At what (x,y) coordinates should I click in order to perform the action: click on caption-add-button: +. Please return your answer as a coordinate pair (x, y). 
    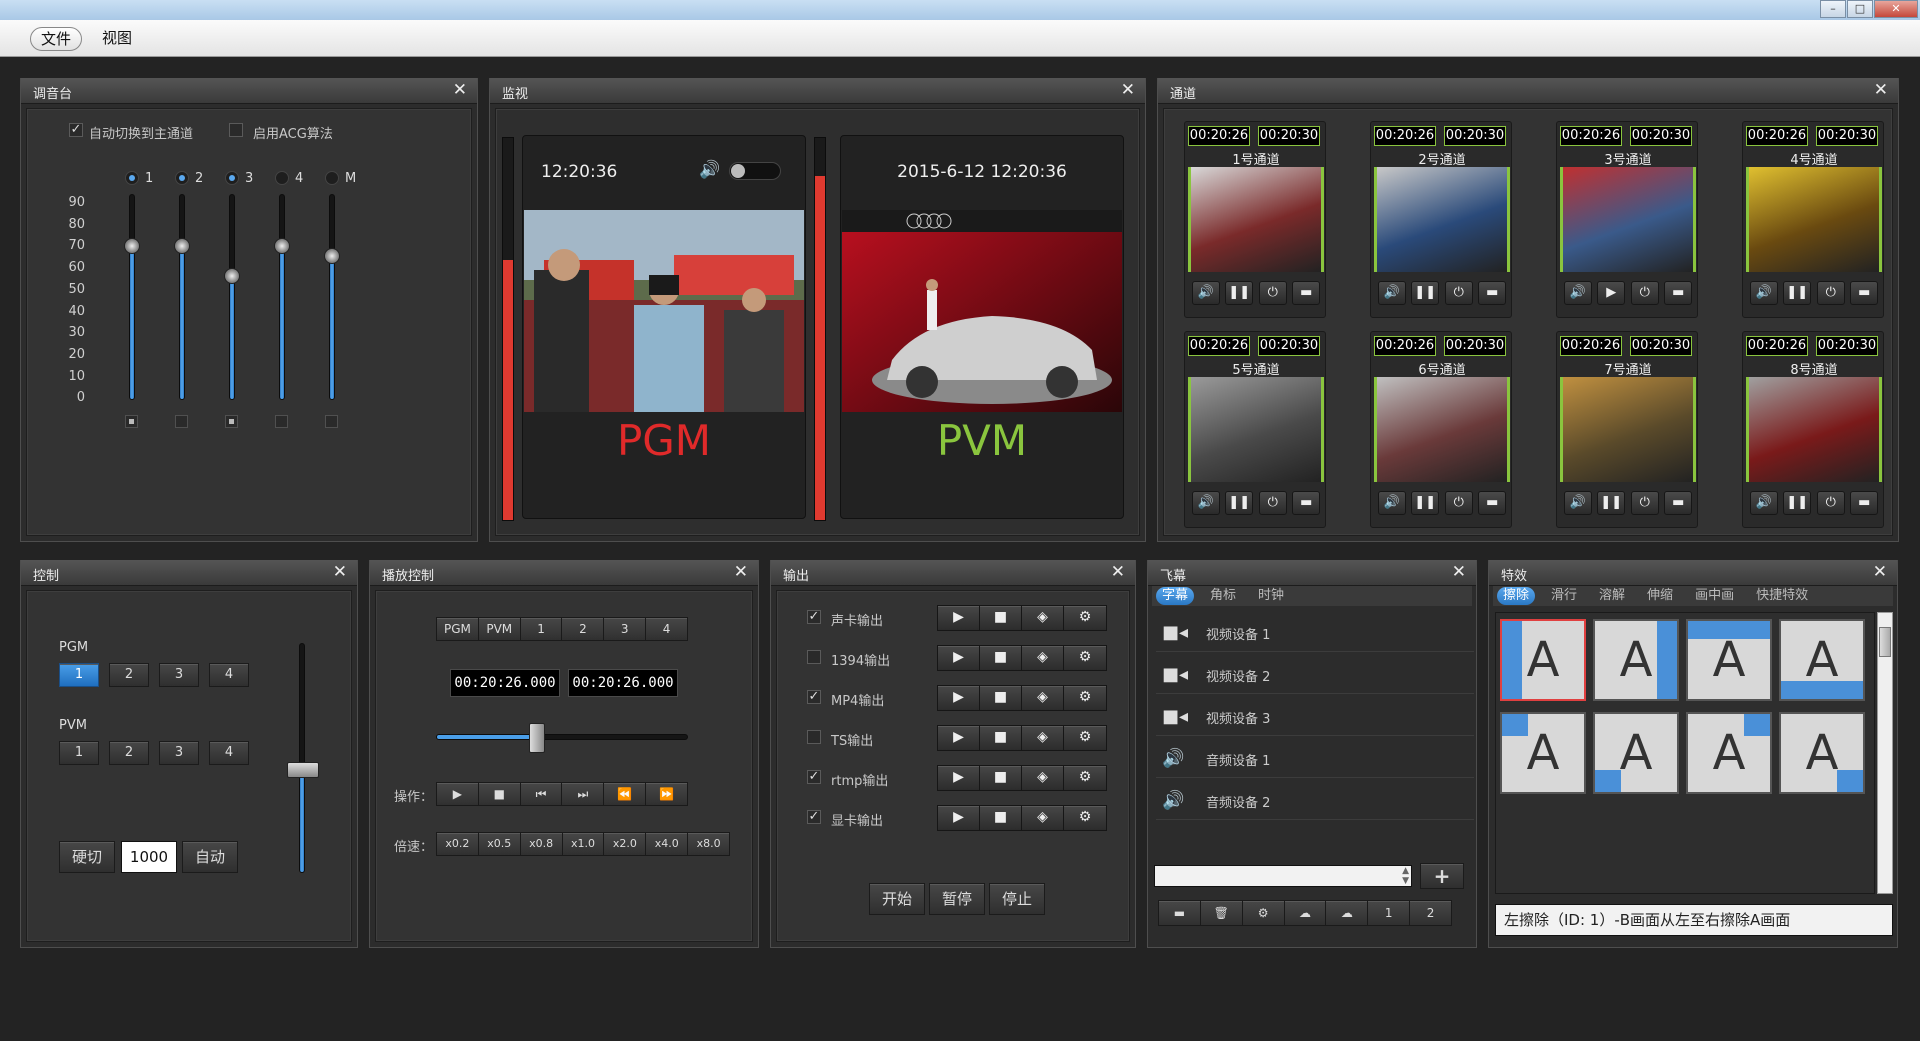
    Looking at the image, I should click on (1442, 876).